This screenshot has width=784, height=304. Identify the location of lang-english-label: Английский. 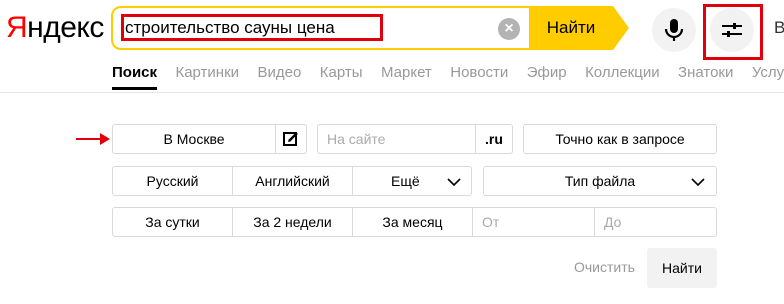
(292, 181).